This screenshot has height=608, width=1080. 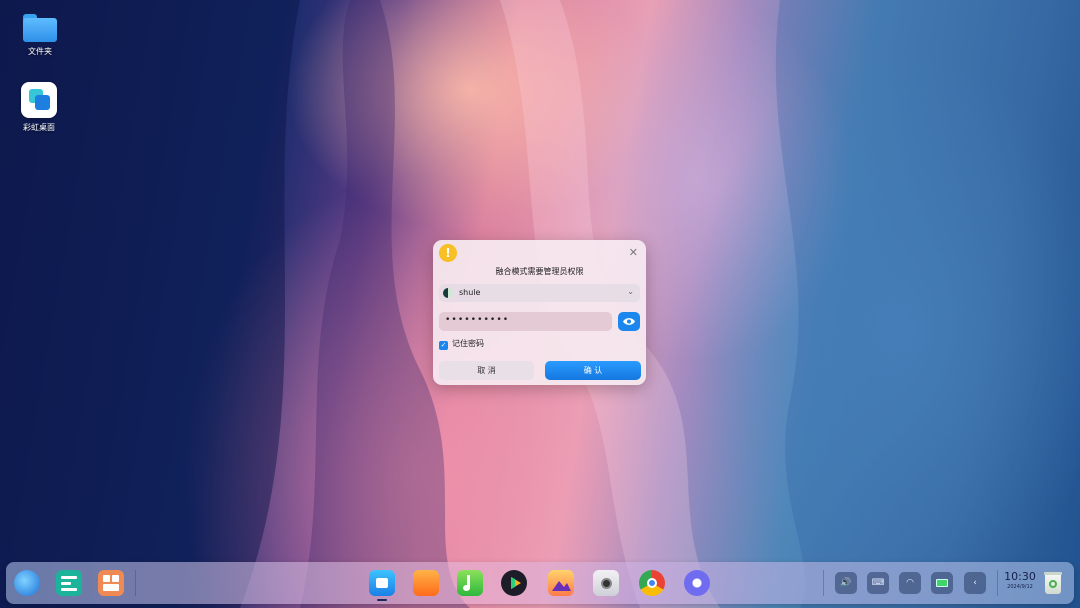 What do you see at coordinates (443, 345) in the screenshot?
I see `checkbox-check-icon: ✓` at bounding box center [443, 345].